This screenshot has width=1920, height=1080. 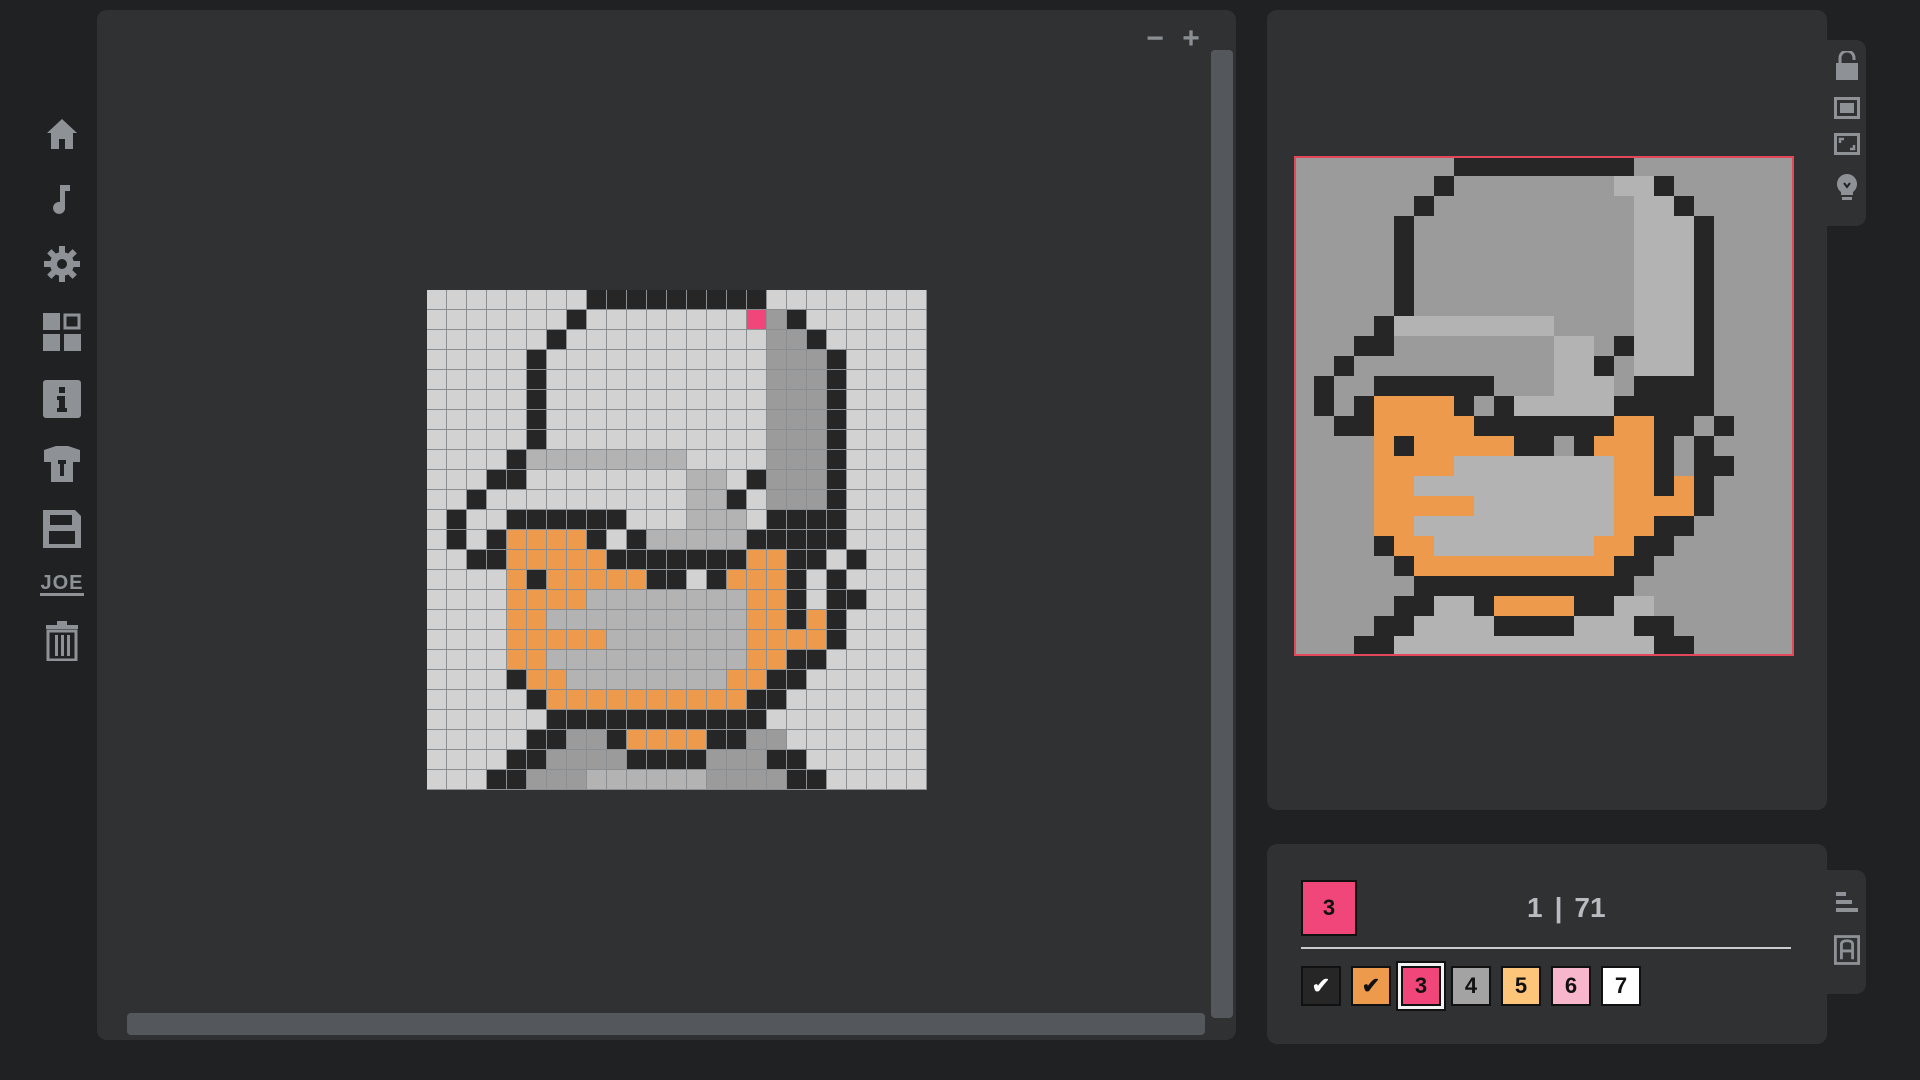 I want to click on pixel-grid, so click(x=677, y=540).